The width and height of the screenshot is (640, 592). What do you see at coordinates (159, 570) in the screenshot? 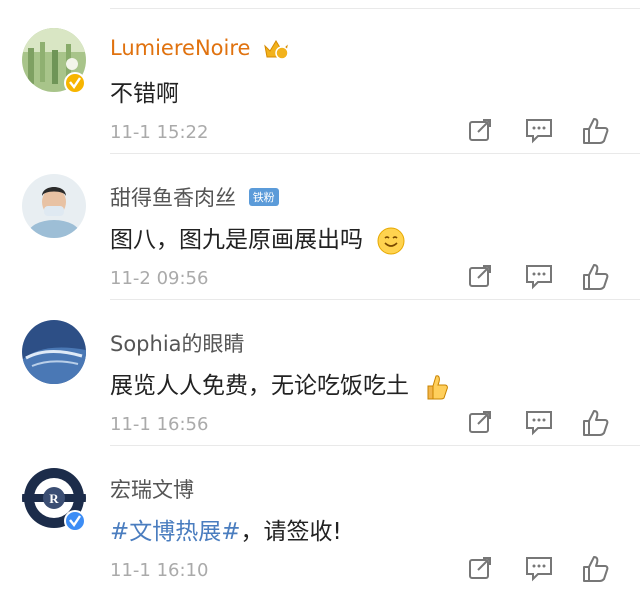
I see `timestamp: 11-1 16:10` at bounding box center [159, 570].